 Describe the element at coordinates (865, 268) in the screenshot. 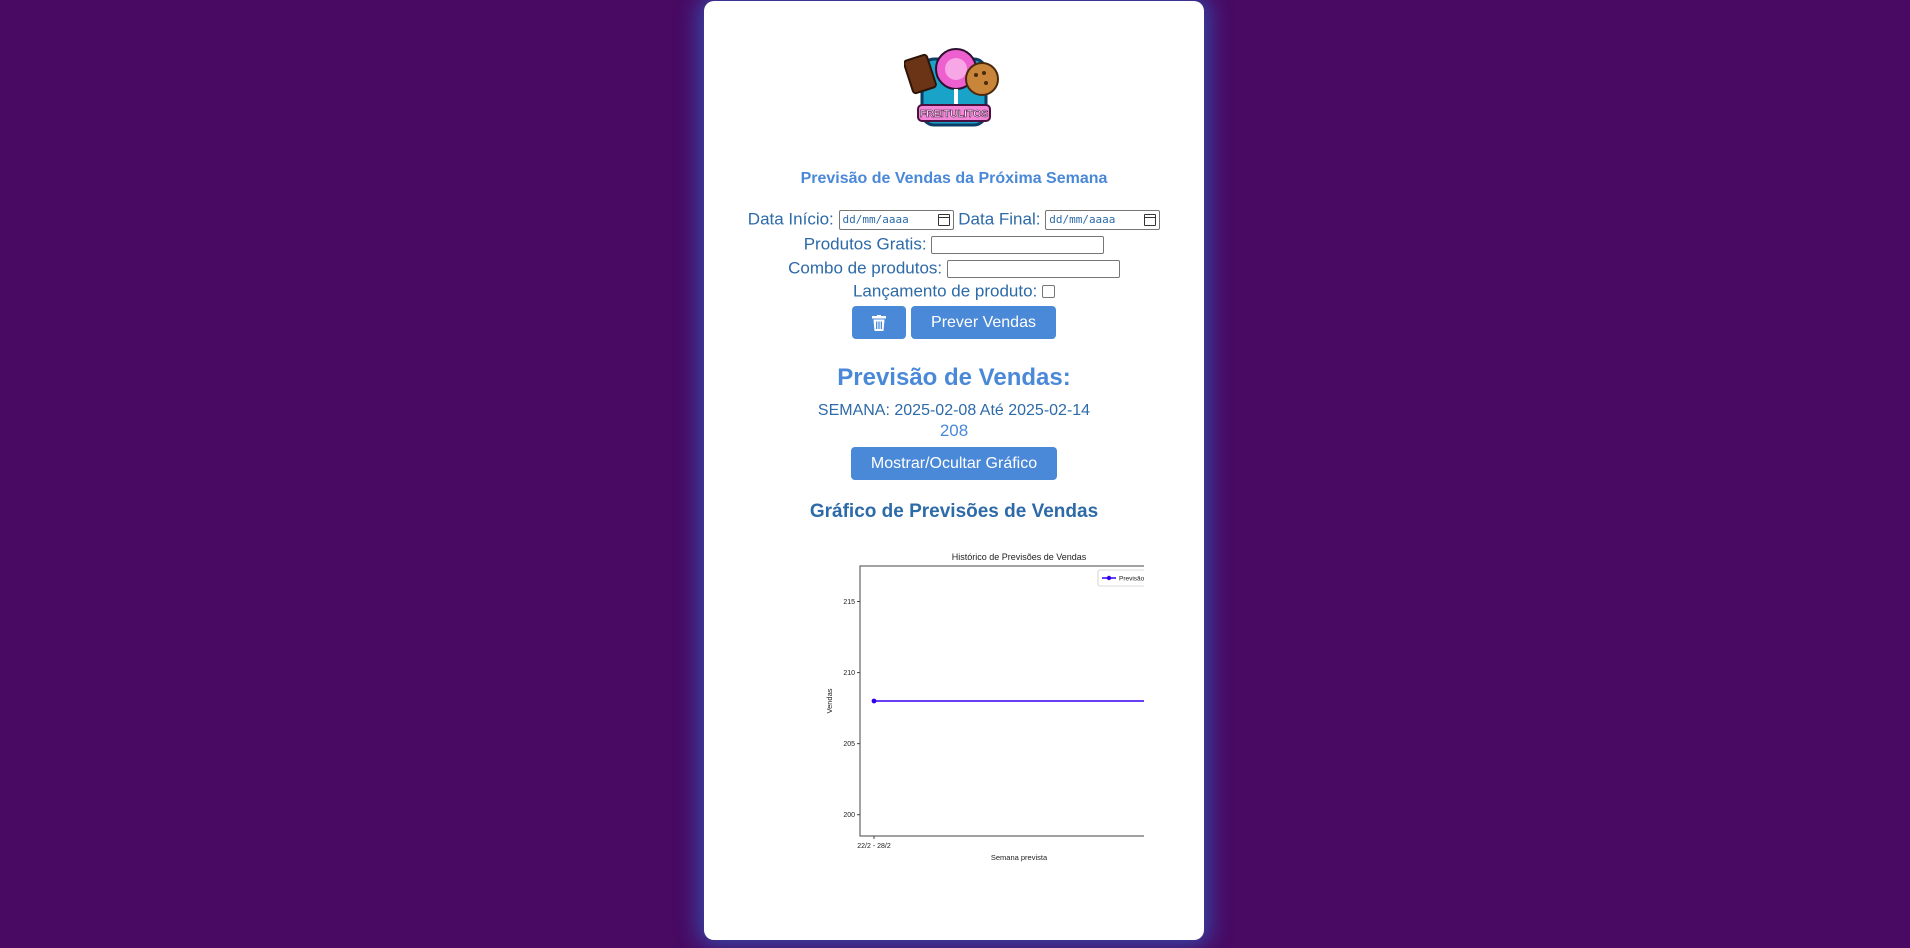

I see `combo-label: Combo de produtos:` at that location.